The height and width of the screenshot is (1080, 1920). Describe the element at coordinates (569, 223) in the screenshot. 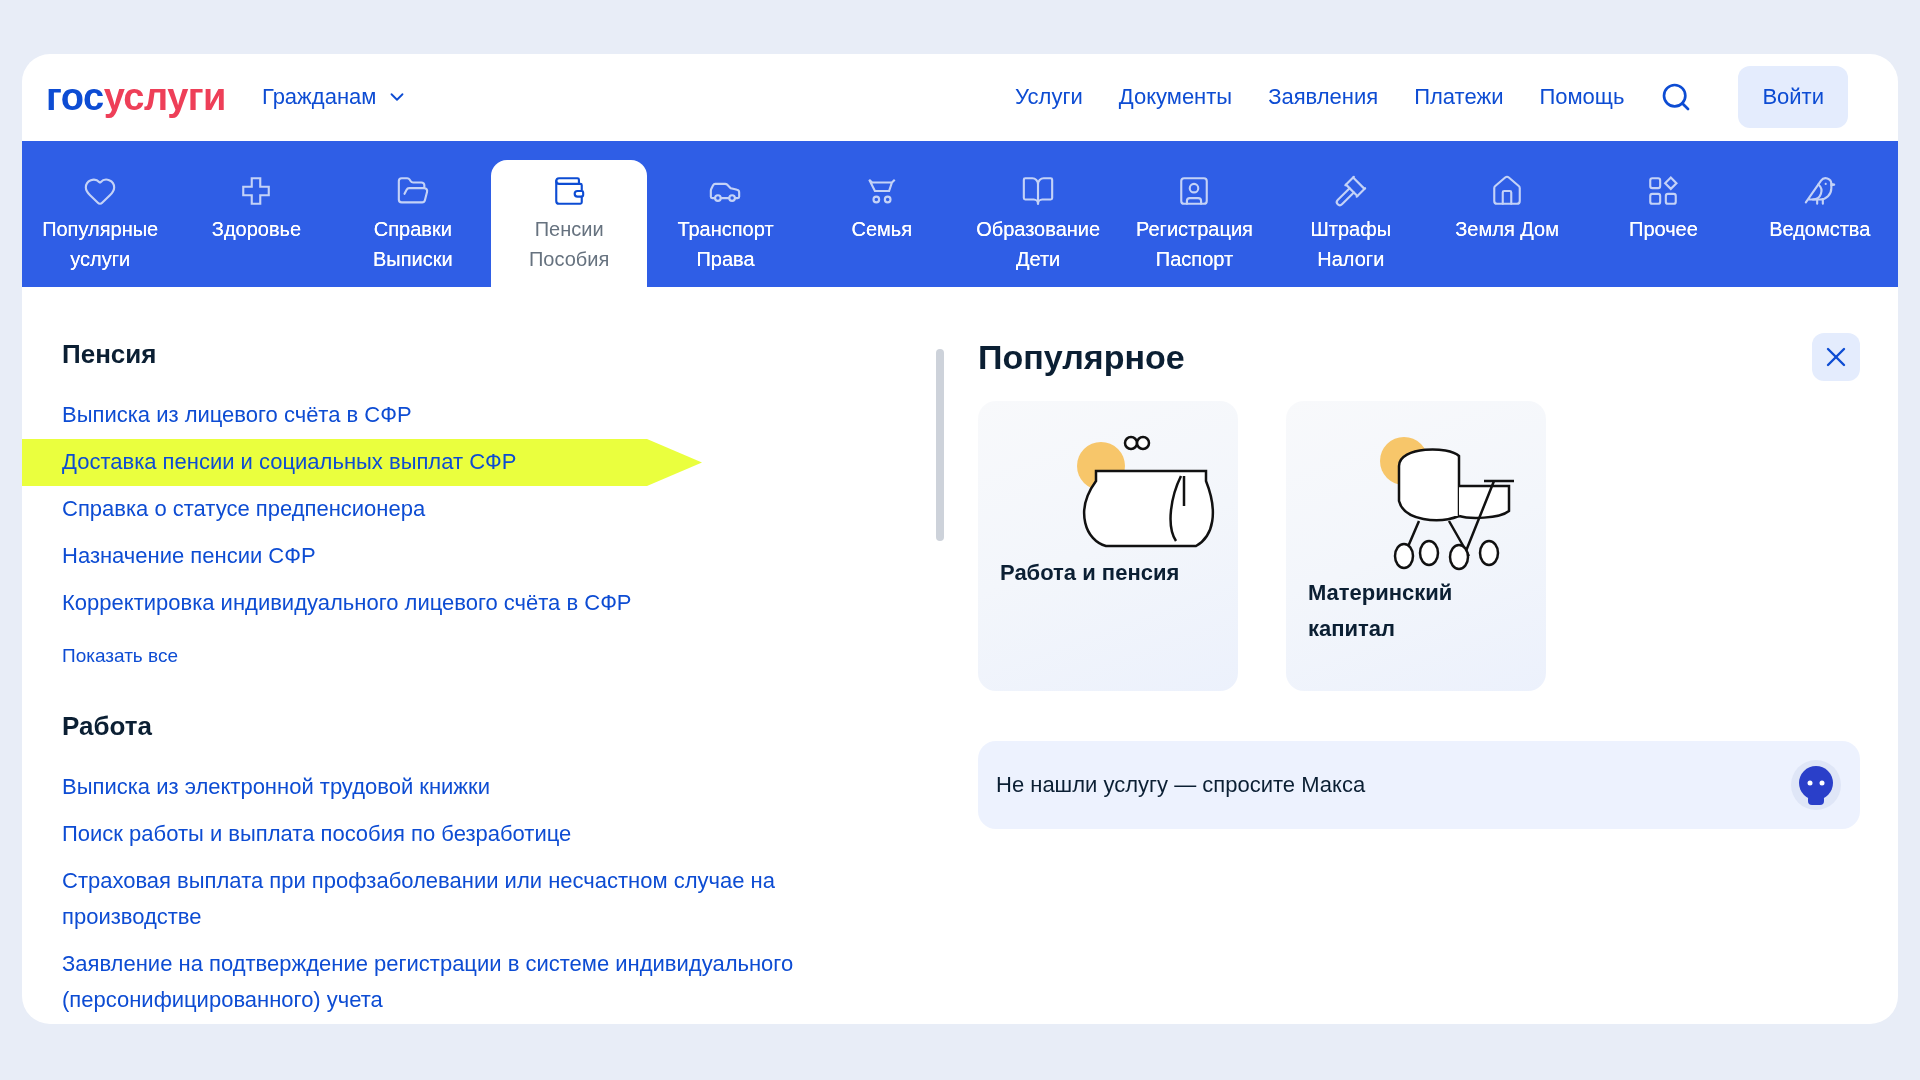

I see `category-tab: Пенсии Пособия` at that location.